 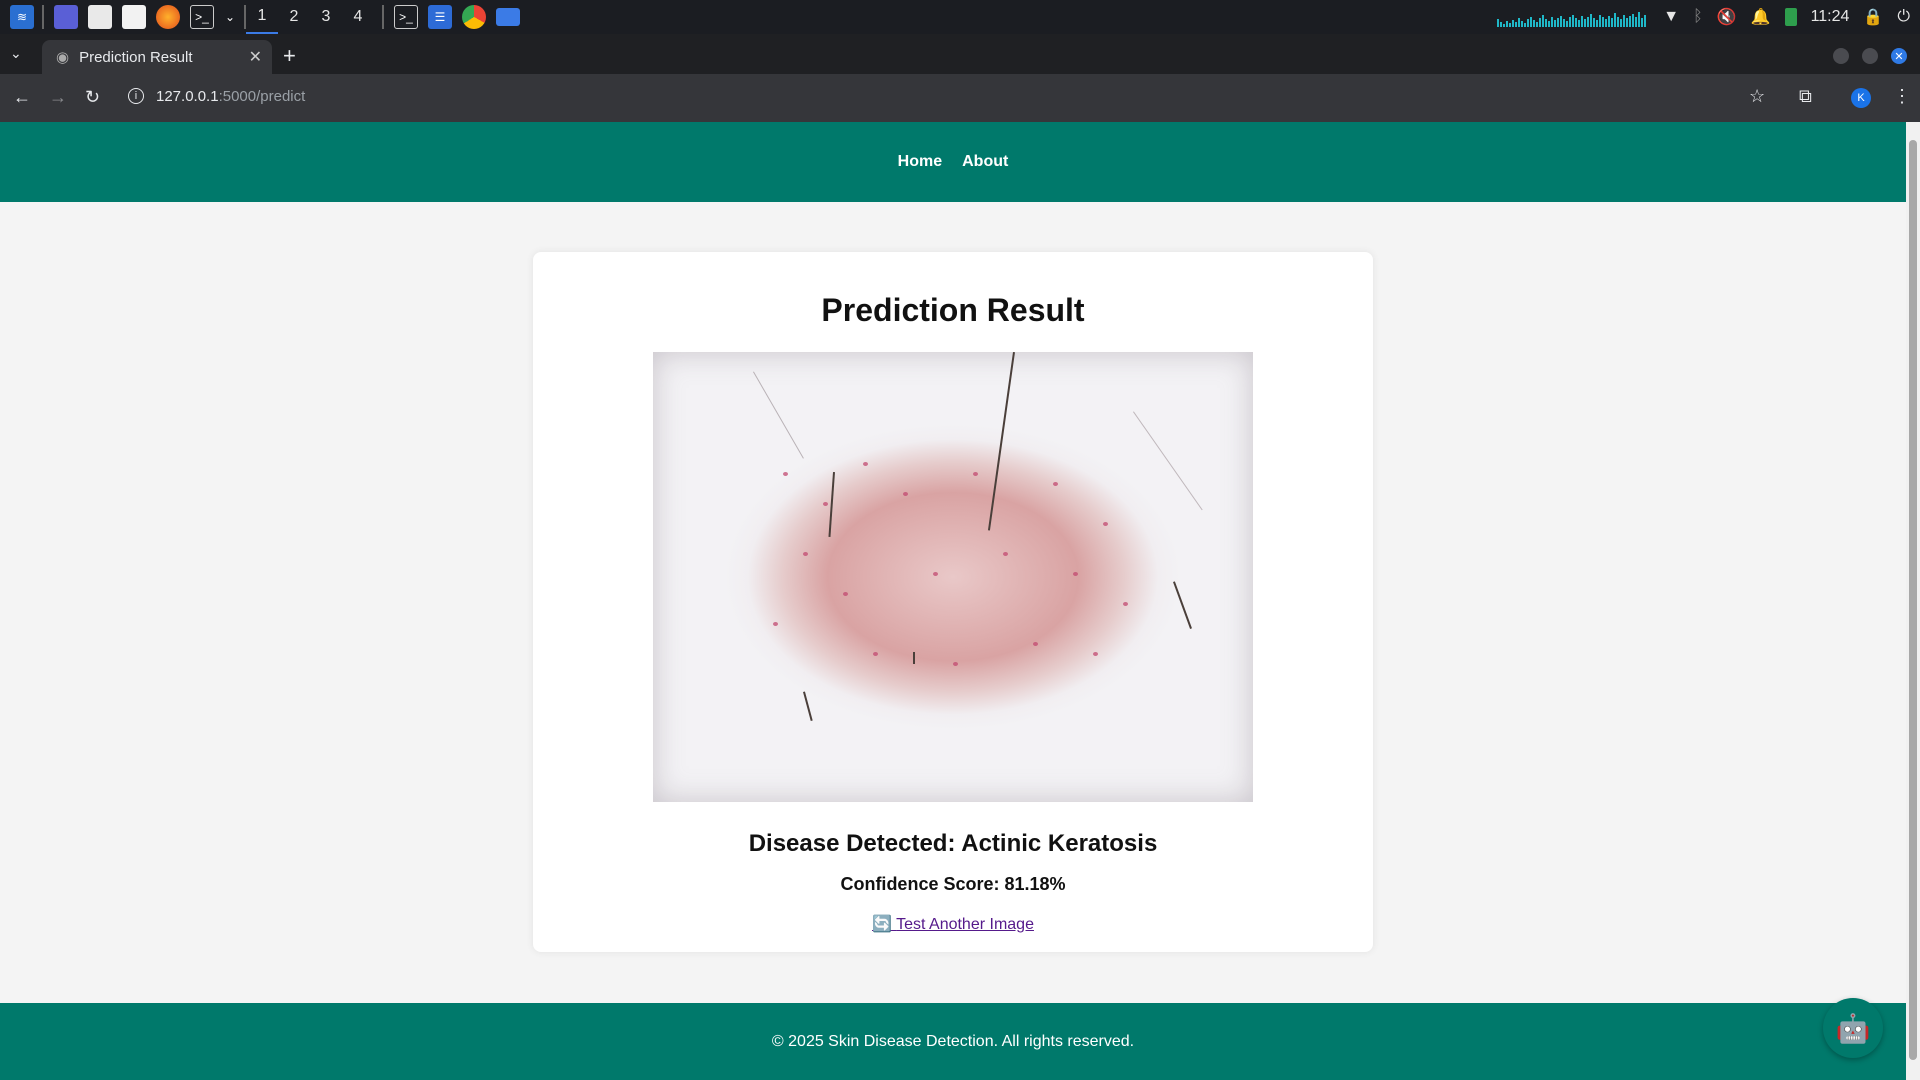 I want to click on close-tab-icon: ✕, so click(x=255, y=57).